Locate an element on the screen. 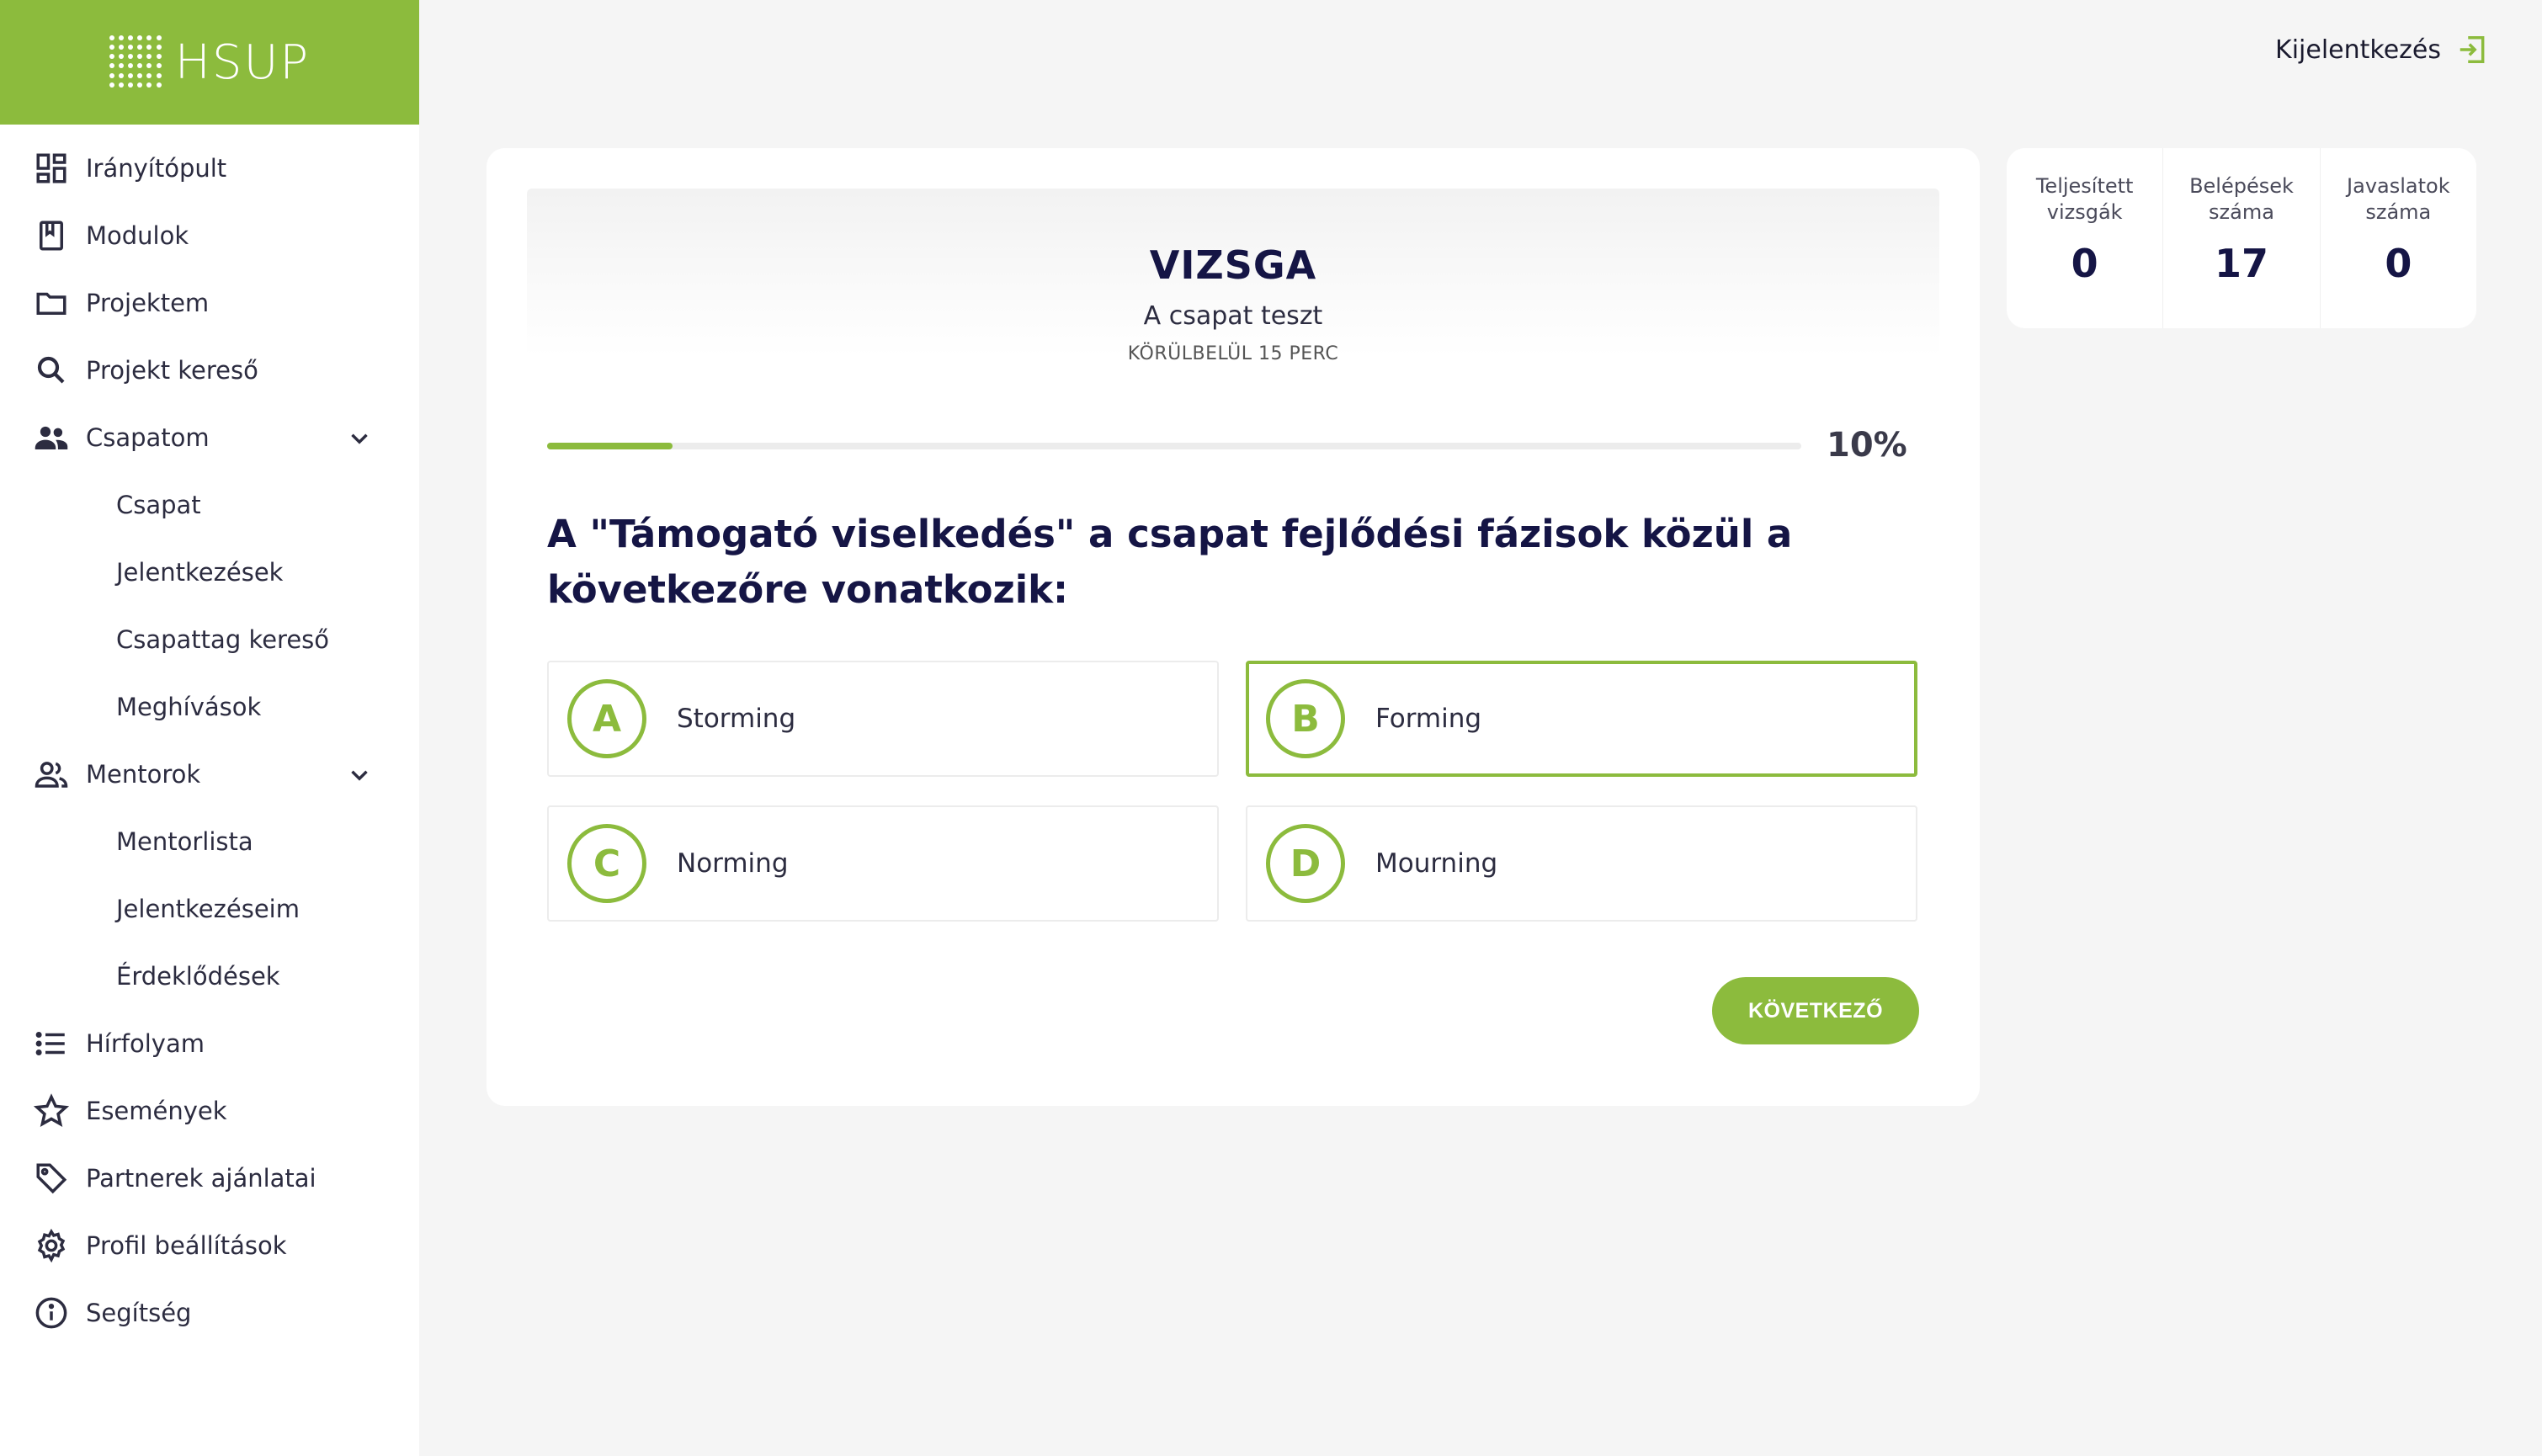 The image size is (2542, 1456). answer-option-d: D Mourning is located at coordinates (1581, 863).